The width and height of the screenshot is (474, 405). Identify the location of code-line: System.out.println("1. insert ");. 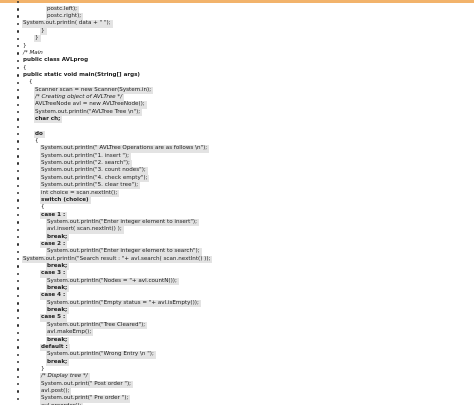
(237, 156).